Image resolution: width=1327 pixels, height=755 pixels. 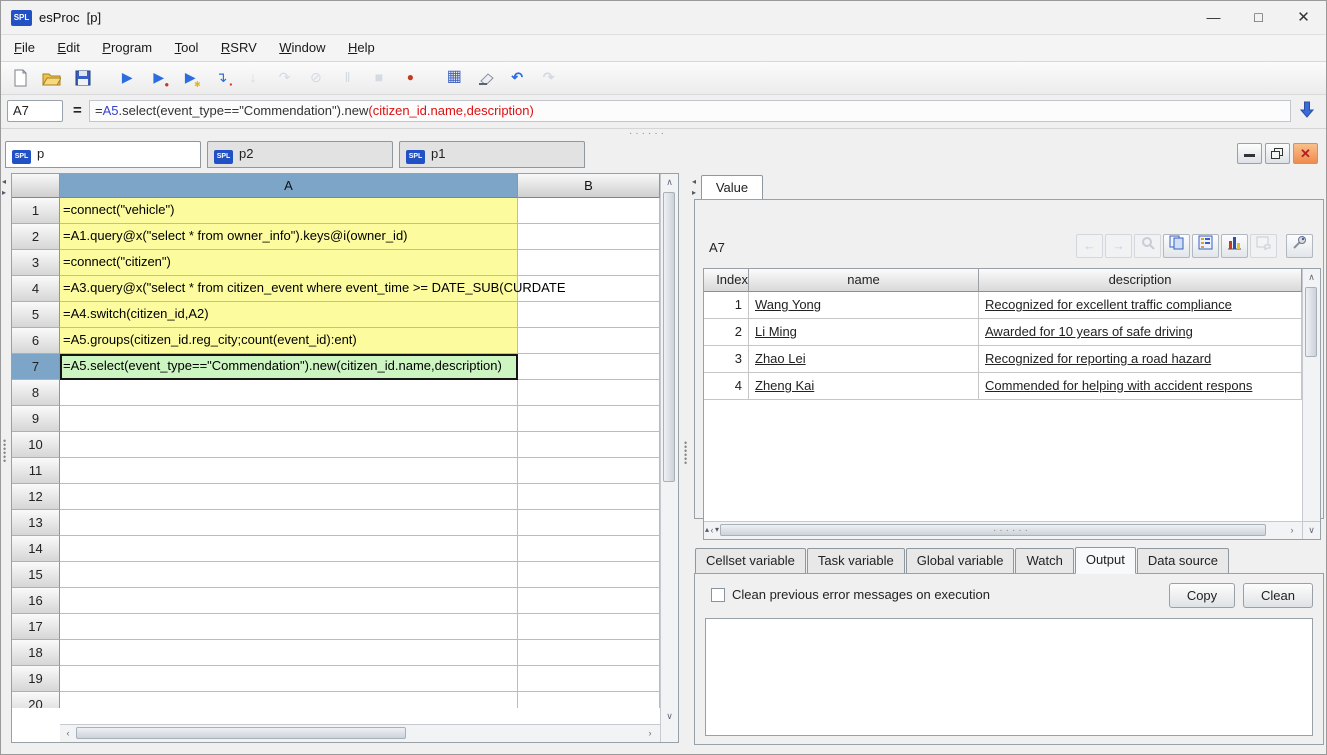 What do you see at coordinates (360, 733) in the screenshot?
I see `grid-horizontal-scrollbar: ‹ ›` at bounding box center [360, 733].